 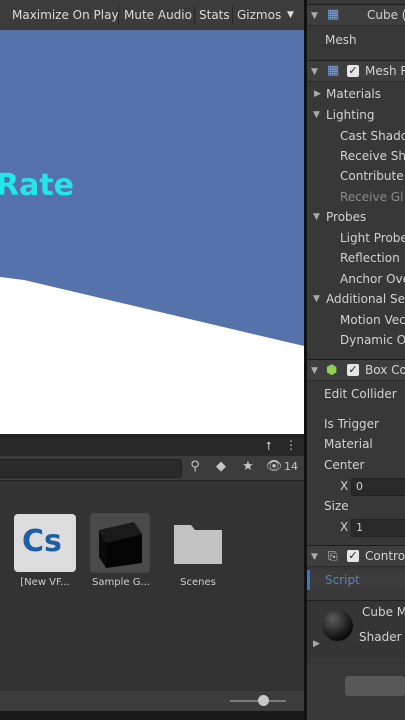 I want to click on property-label: Anchor Ove, so click(x=372, y=279).